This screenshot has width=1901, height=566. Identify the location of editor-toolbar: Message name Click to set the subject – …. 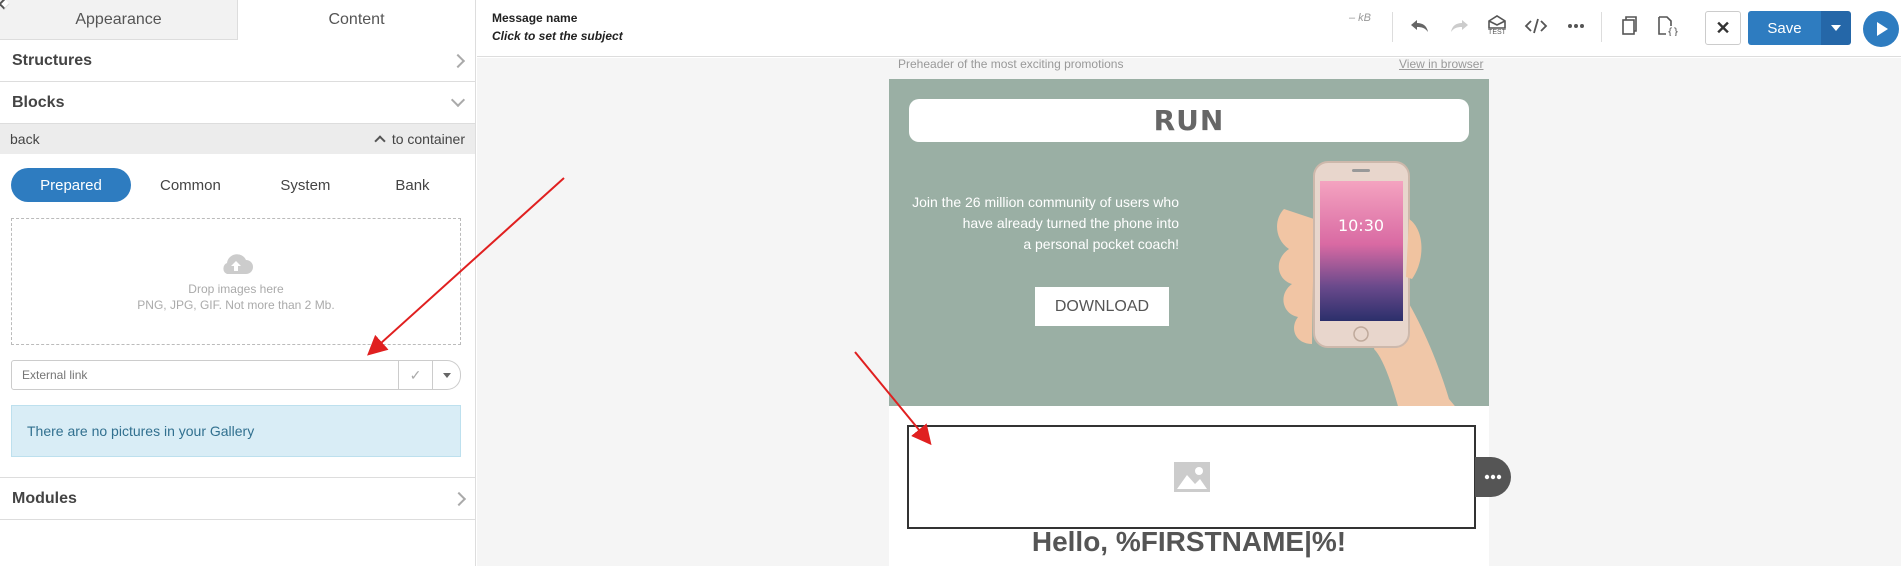
(1189, 28).